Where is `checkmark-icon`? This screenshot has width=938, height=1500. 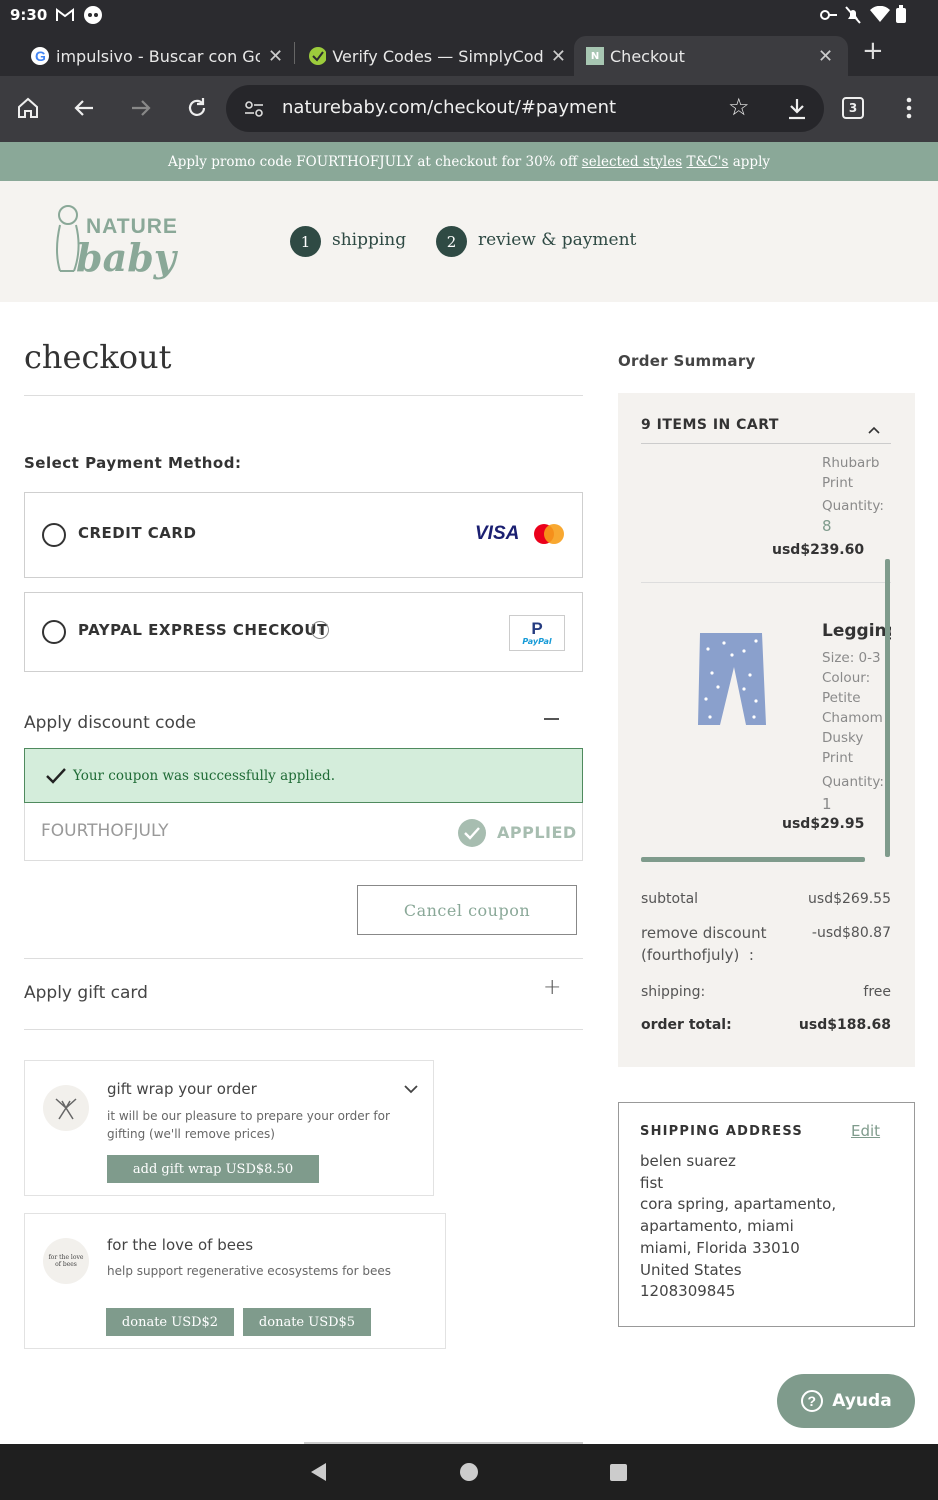
checkmark-icon is located at coordinates (56, 775).